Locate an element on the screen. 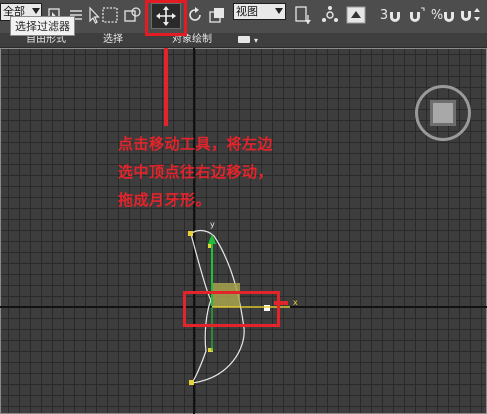  instruction-annotation: 点击移动工具，将左边 选中顶点往右边移动， 拖成月牙形。 is located at coordinates (223, 172).